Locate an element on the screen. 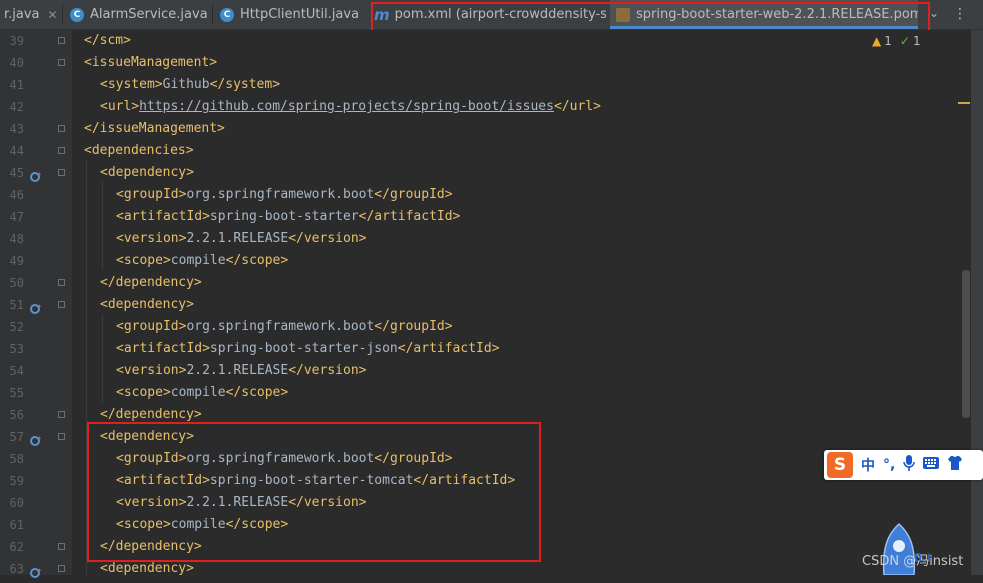 Image resolution: width=983 pixels, height=583 pixels. code-line: 60 <version>2.2.1.RELEASE</version> is located at coordinates (480, 503).